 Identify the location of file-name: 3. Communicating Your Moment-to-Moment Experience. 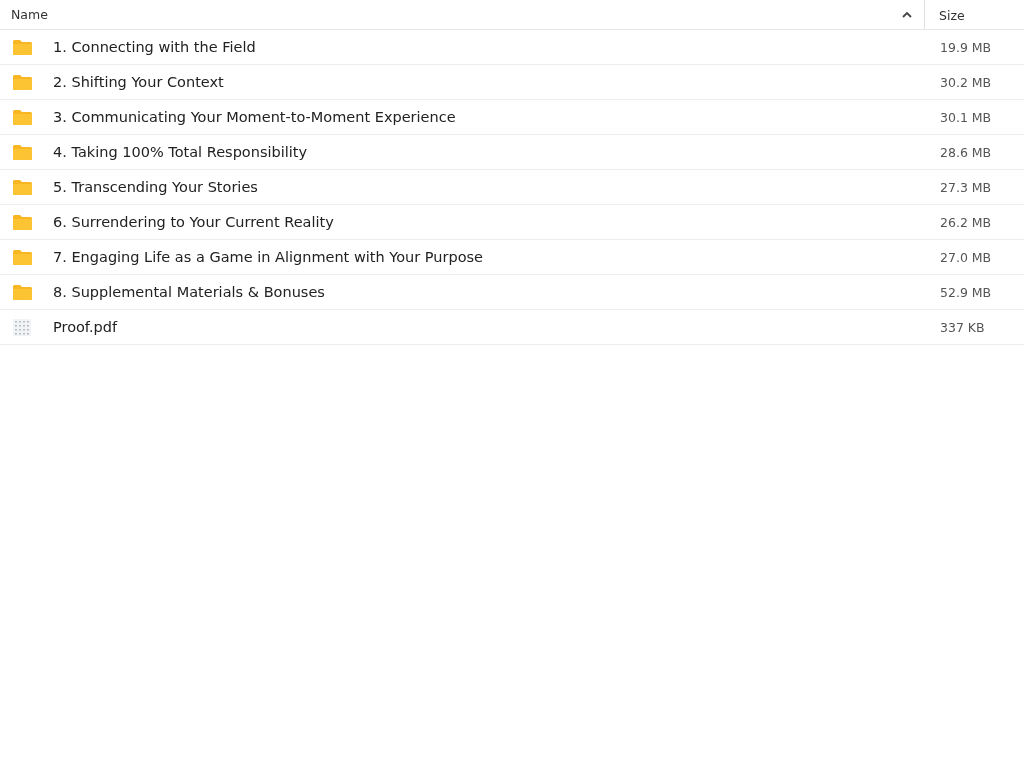
(489, 117).